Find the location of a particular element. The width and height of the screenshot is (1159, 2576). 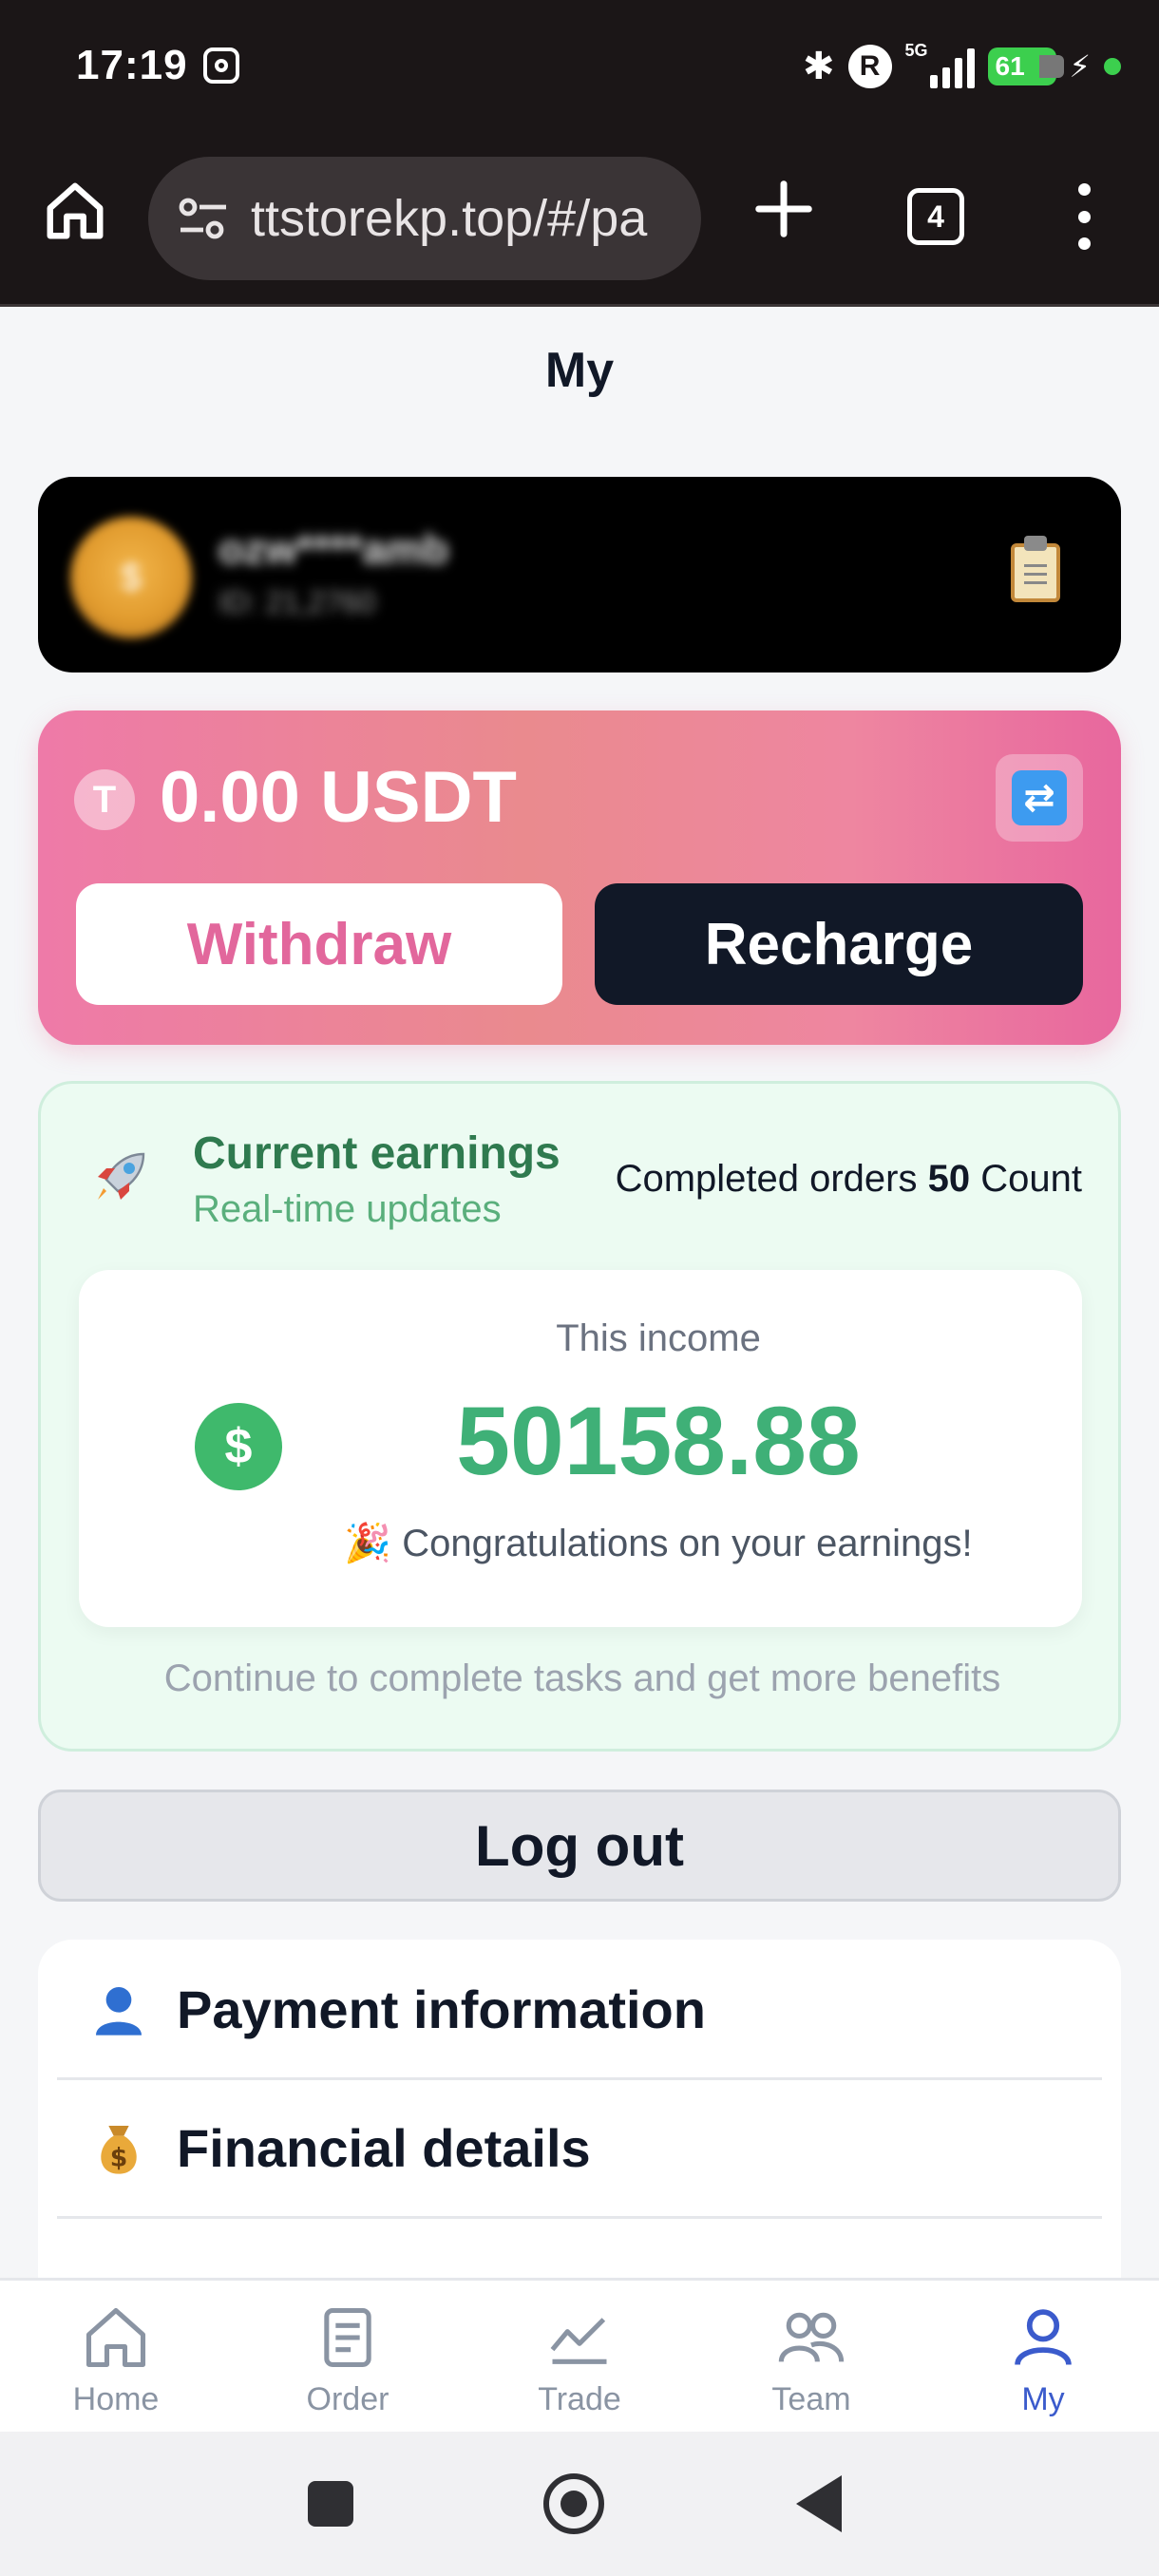

menu-item-financial-details: $ Financial details is located at coordinates (579, 2149).